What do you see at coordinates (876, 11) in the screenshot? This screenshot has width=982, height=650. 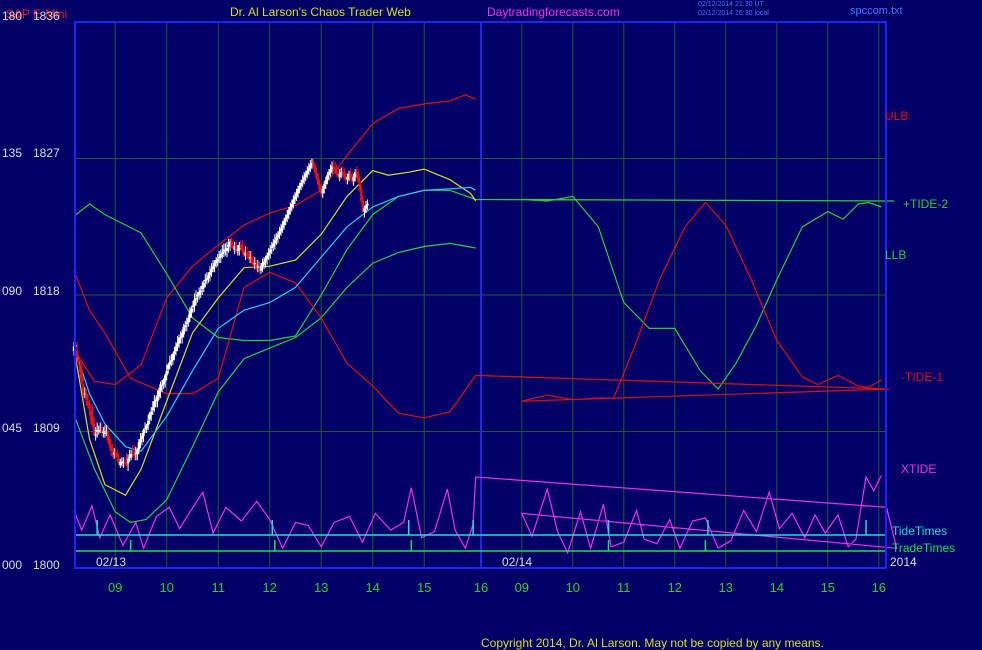 I see `file-name: spccom.txt` at bounding box center [876, 11].